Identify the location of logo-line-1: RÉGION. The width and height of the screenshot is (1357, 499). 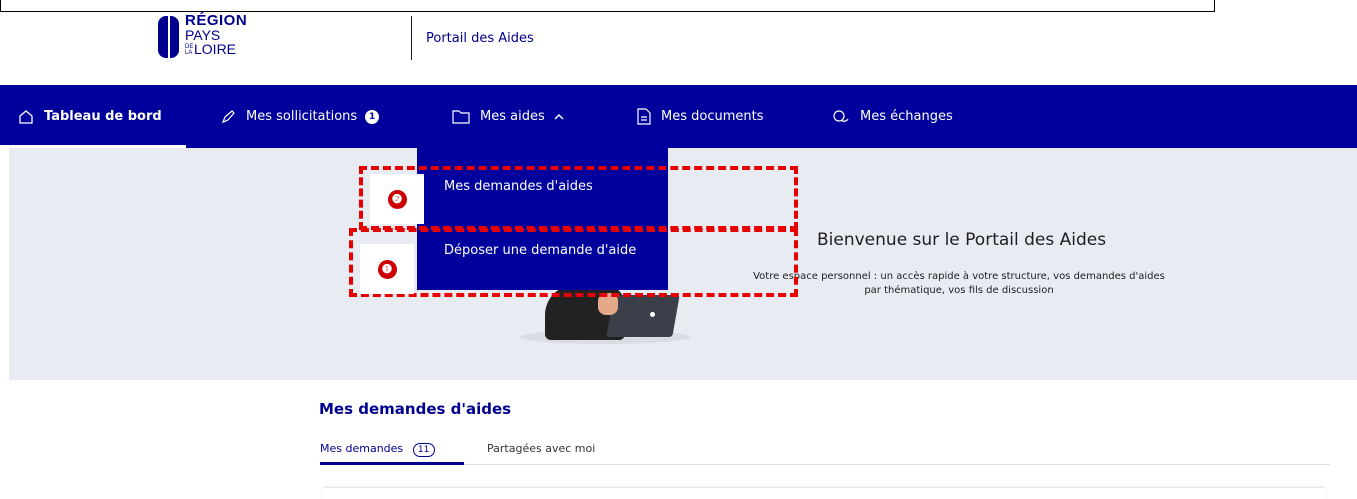
(216, 20).